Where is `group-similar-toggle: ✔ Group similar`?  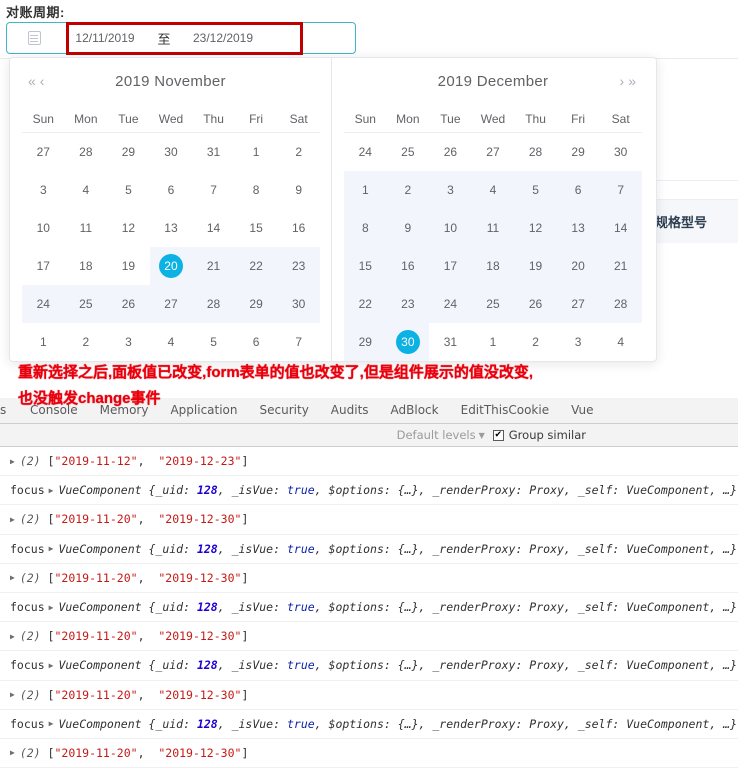
group-similar-toggle: ✔ Group similar is located at coordinates (539, 435).